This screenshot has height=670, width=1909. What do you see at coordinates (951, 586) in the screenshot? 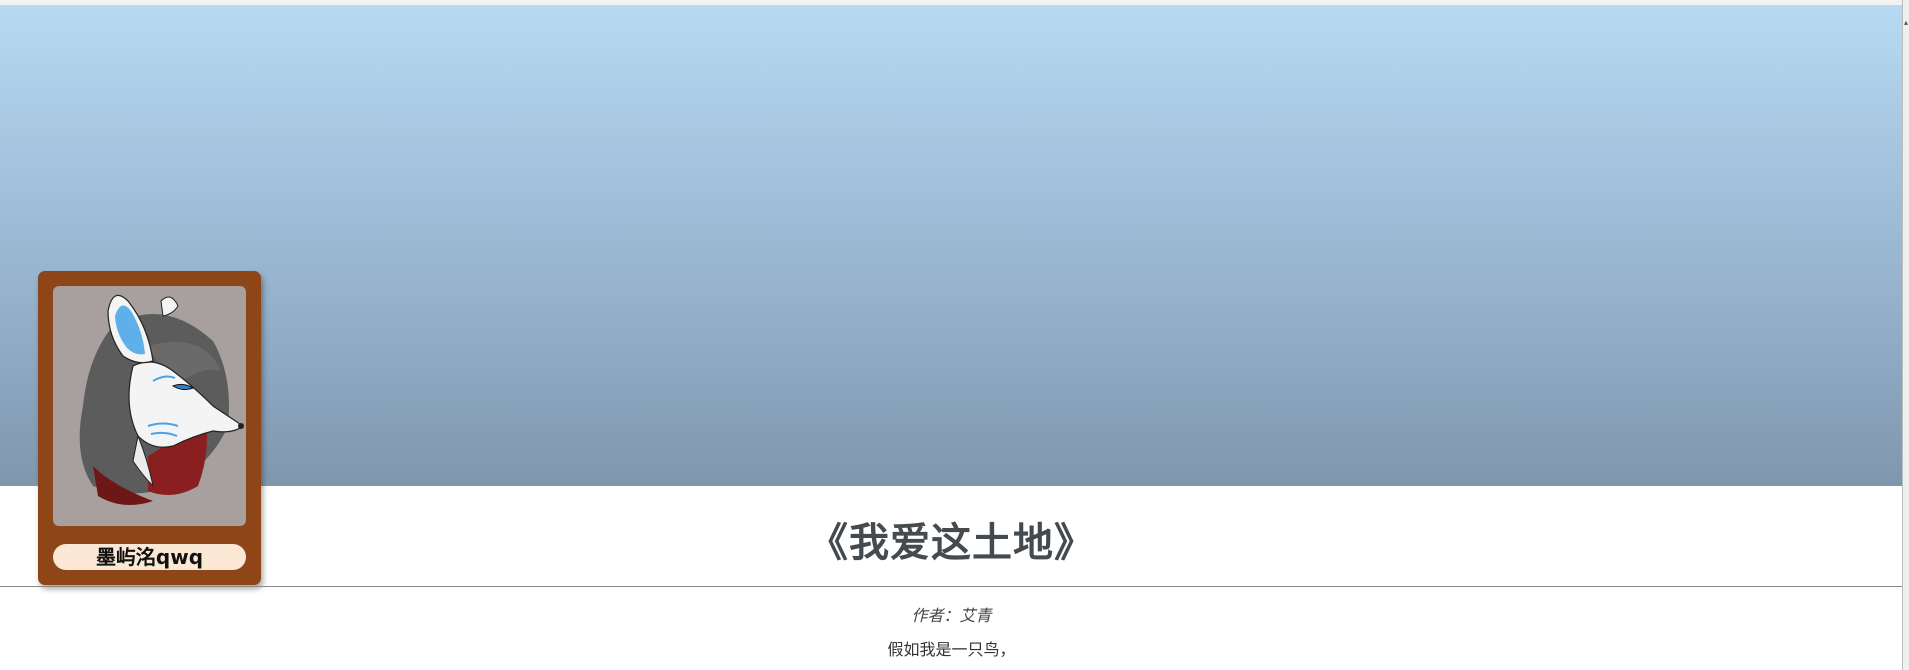
I see `divider` at bounding box center [951, 586].